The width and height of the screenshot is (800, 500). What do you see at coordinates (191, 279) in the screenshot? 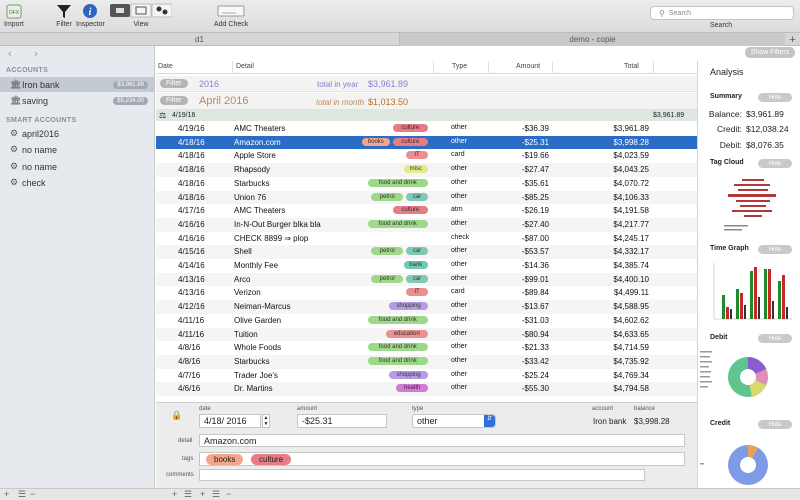
I see `row-date: 4/13/16` at bounding box center [191, 279].